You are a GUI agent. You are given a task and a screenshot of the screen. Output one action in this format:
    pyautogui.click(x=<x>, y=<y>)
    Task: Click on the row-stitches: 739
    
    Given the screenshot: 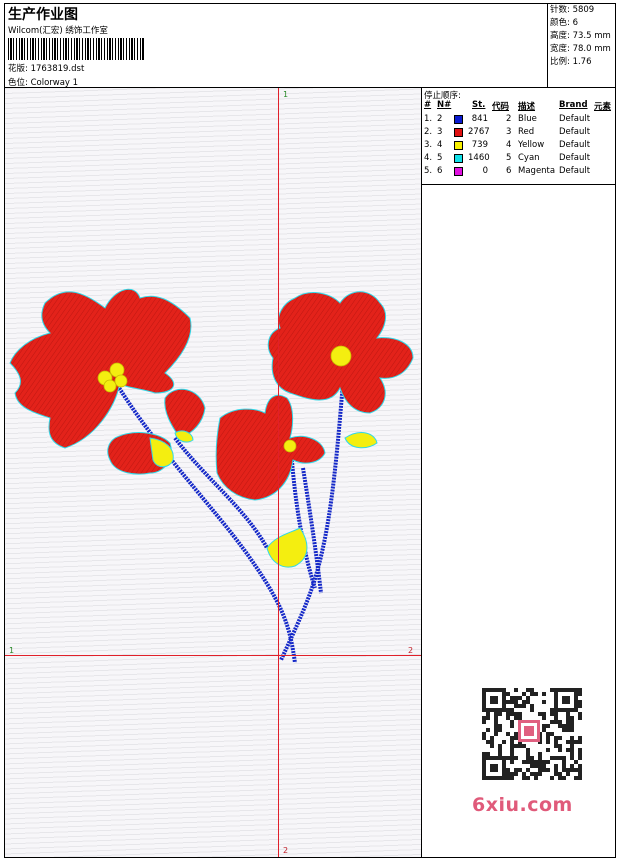 What is the action you would take?
    pyautogui.click(x=479, y=145)
    